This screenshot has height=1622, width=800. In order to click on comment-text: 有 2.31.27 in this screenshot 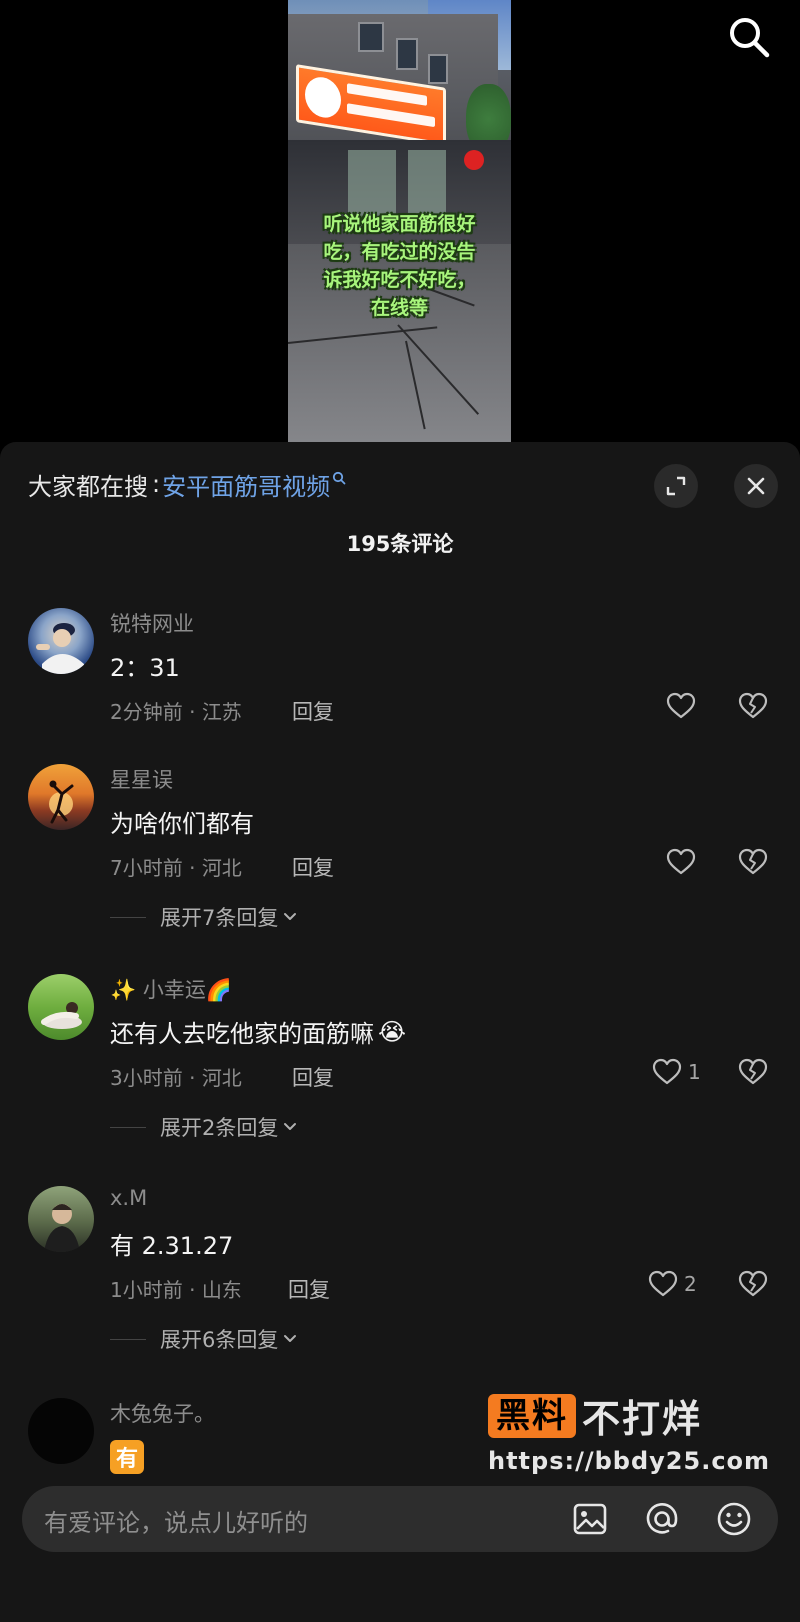, I will do `click(172, 1246)`.